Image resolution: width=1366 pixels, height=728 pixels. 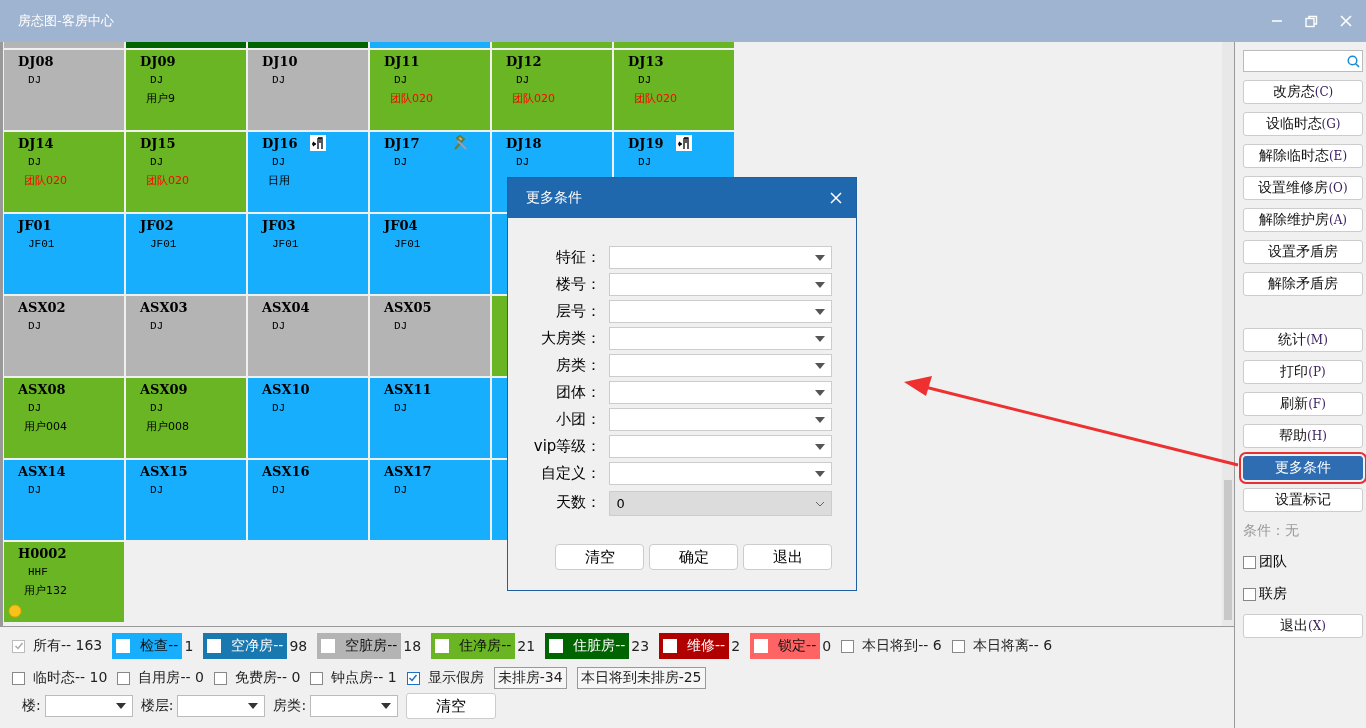 What do you see at coordinates (308, 254) in the screenshot?
I see `room-tile: JF03 JF01` at bounding box center [308, 254].